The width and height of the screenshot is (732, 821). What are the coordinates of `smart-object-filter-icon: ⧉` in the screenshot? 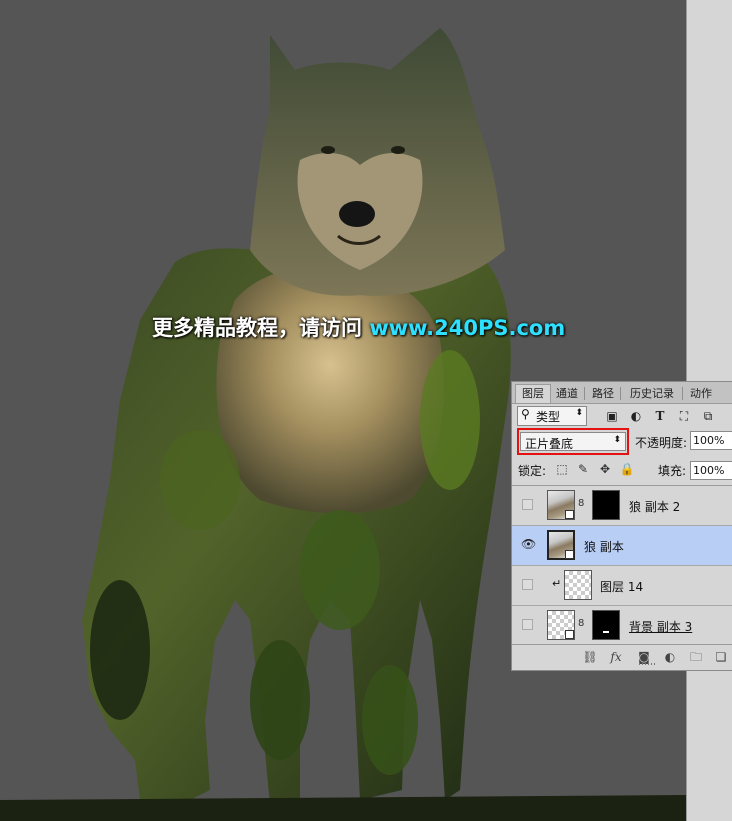 It's located at (708, 416).